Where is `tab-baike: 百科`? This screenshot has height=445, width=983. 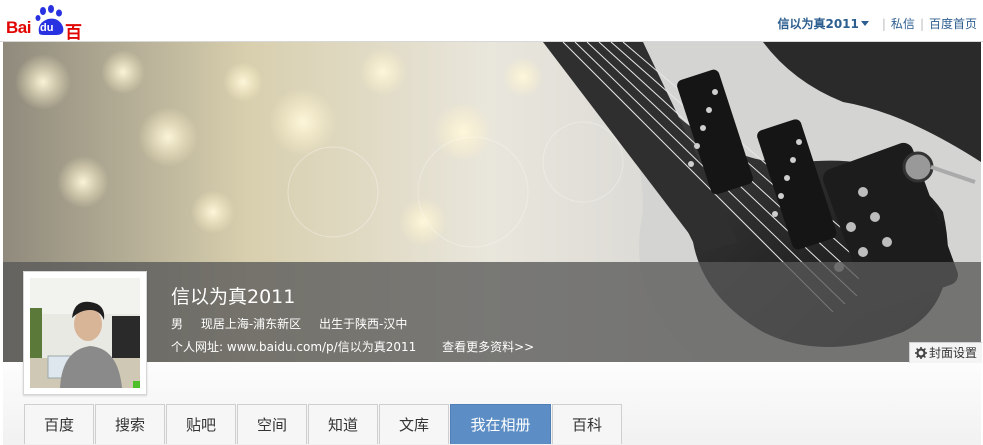
tab-baike: 百科 is located at coordinates (587, 424).